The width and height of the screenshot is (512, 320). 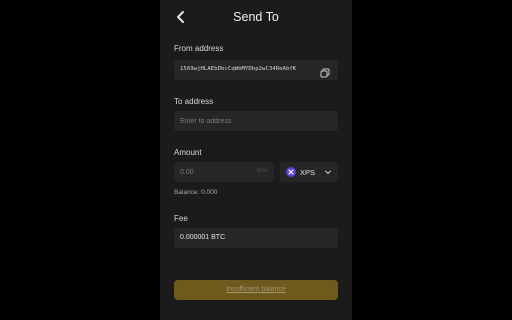 What do you see at coordinates (199, 48) in the screenshot?
I see `from-address-label: From address` at bounding box center [199, 48].